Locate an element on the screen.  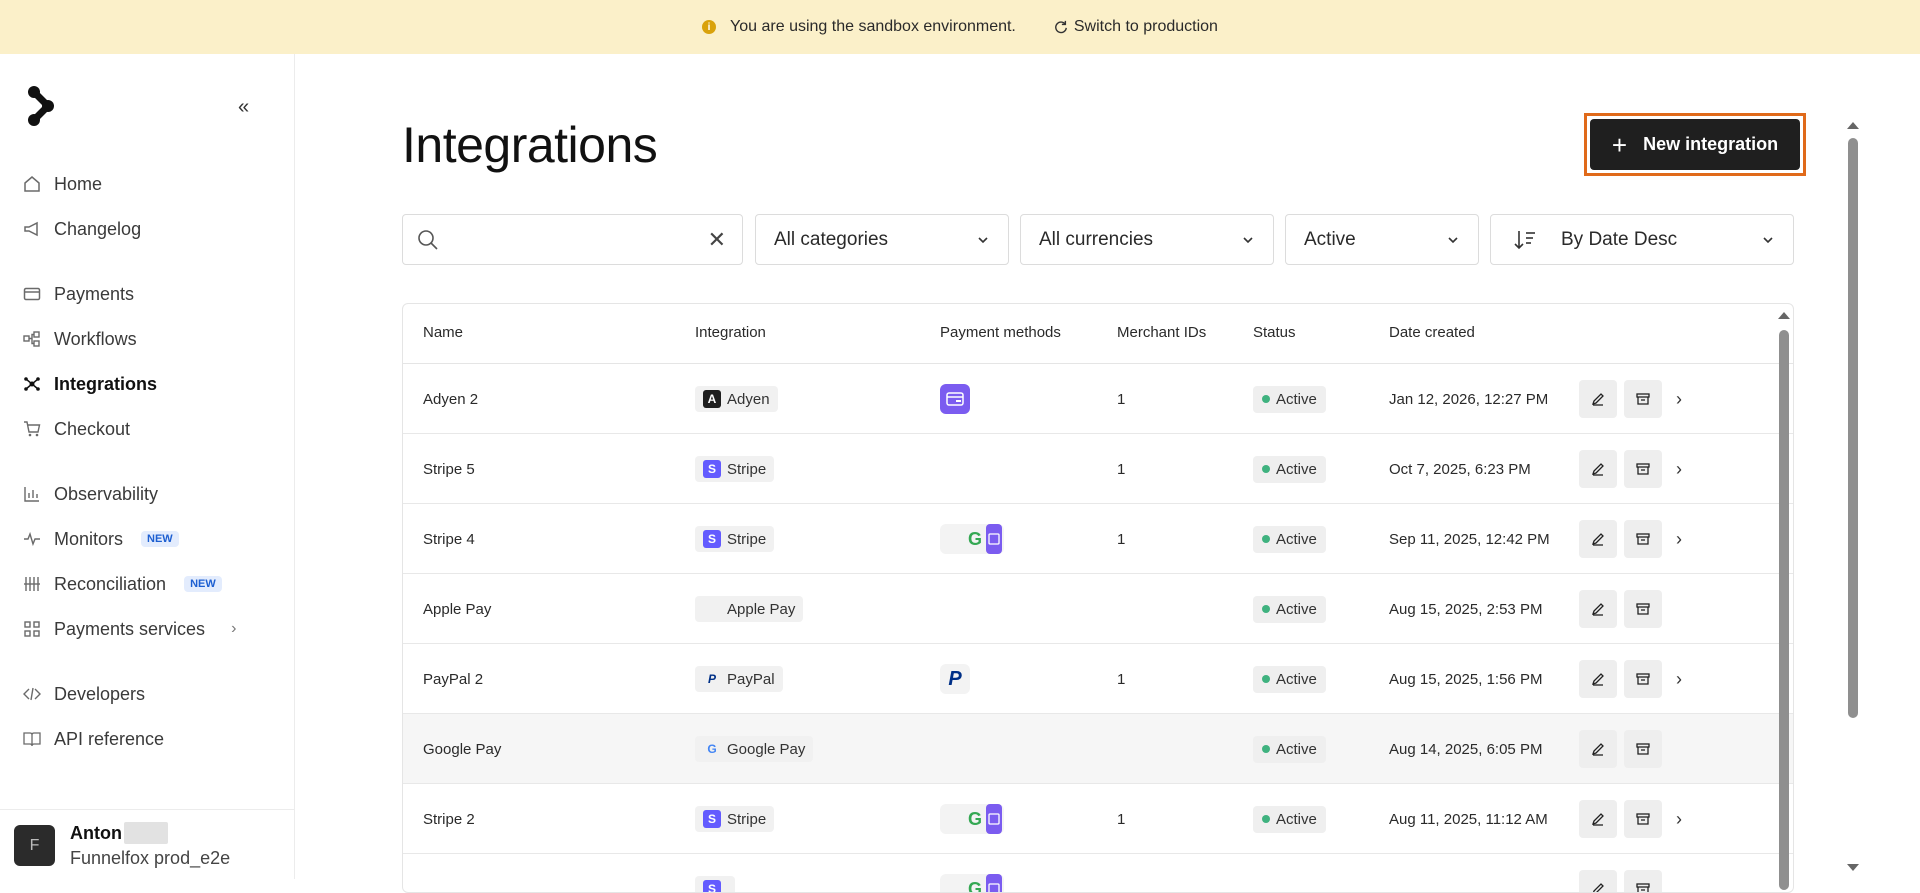
sidebar-item-integrations: Integrations is located at coordinates (89, 384).